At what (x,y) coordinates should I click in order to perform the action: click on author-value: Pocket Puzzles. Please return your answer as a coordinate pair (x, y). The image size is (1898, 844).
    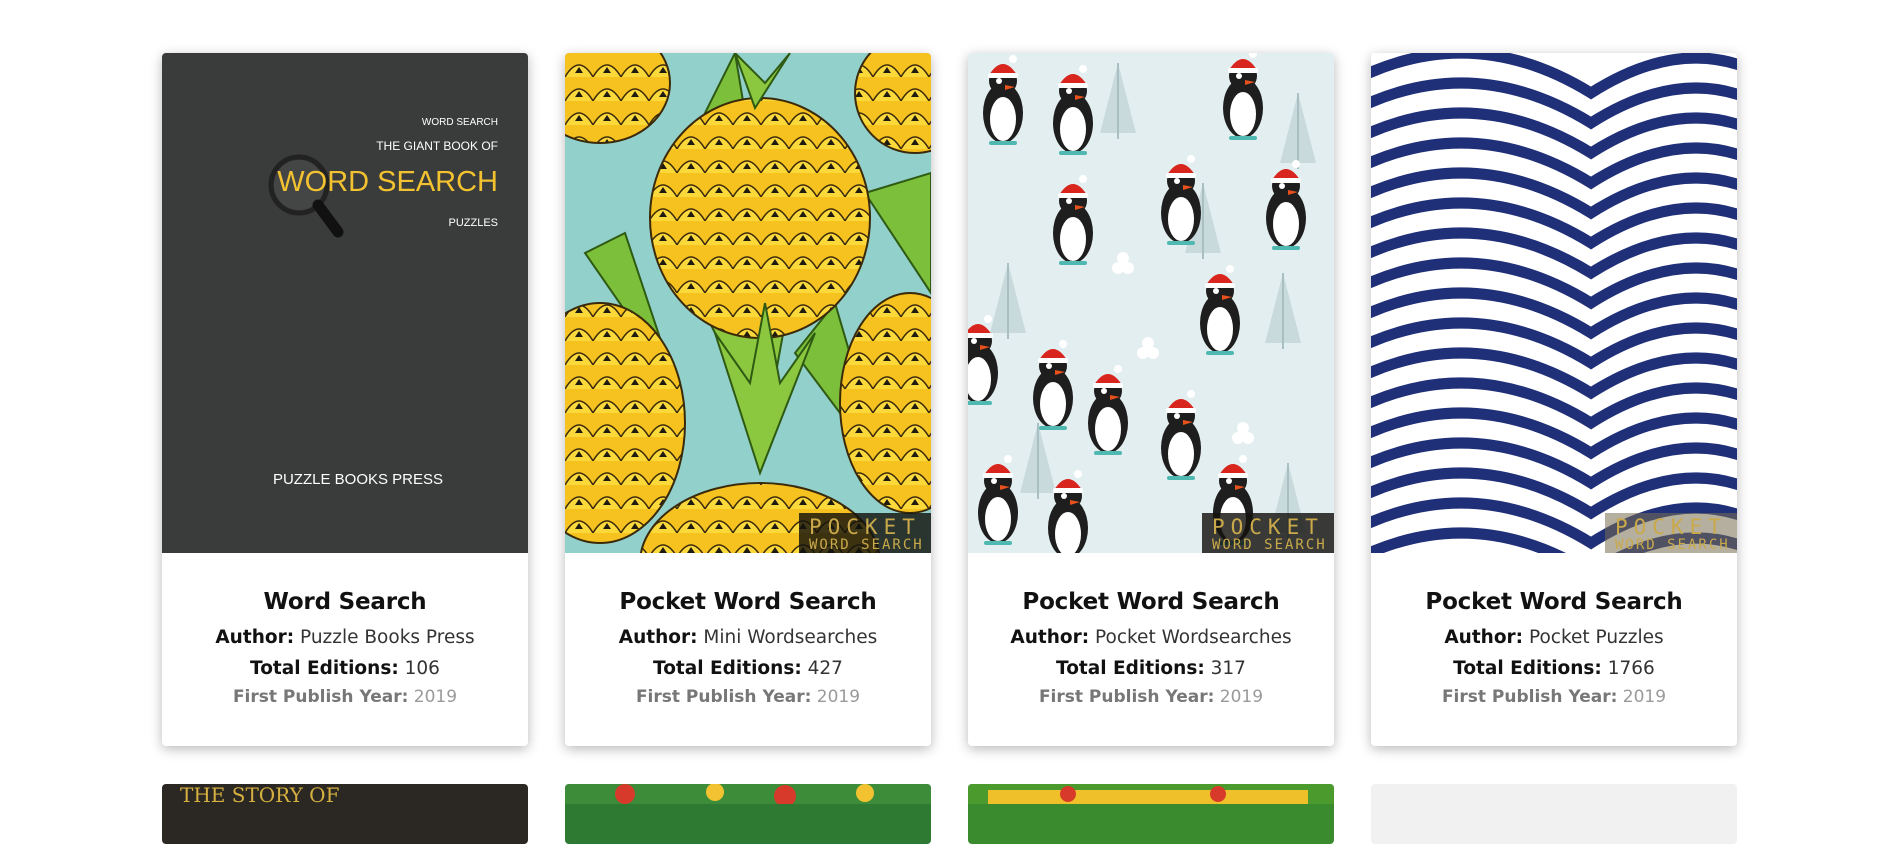
    Looking at the image, I should click on (1596, 637).